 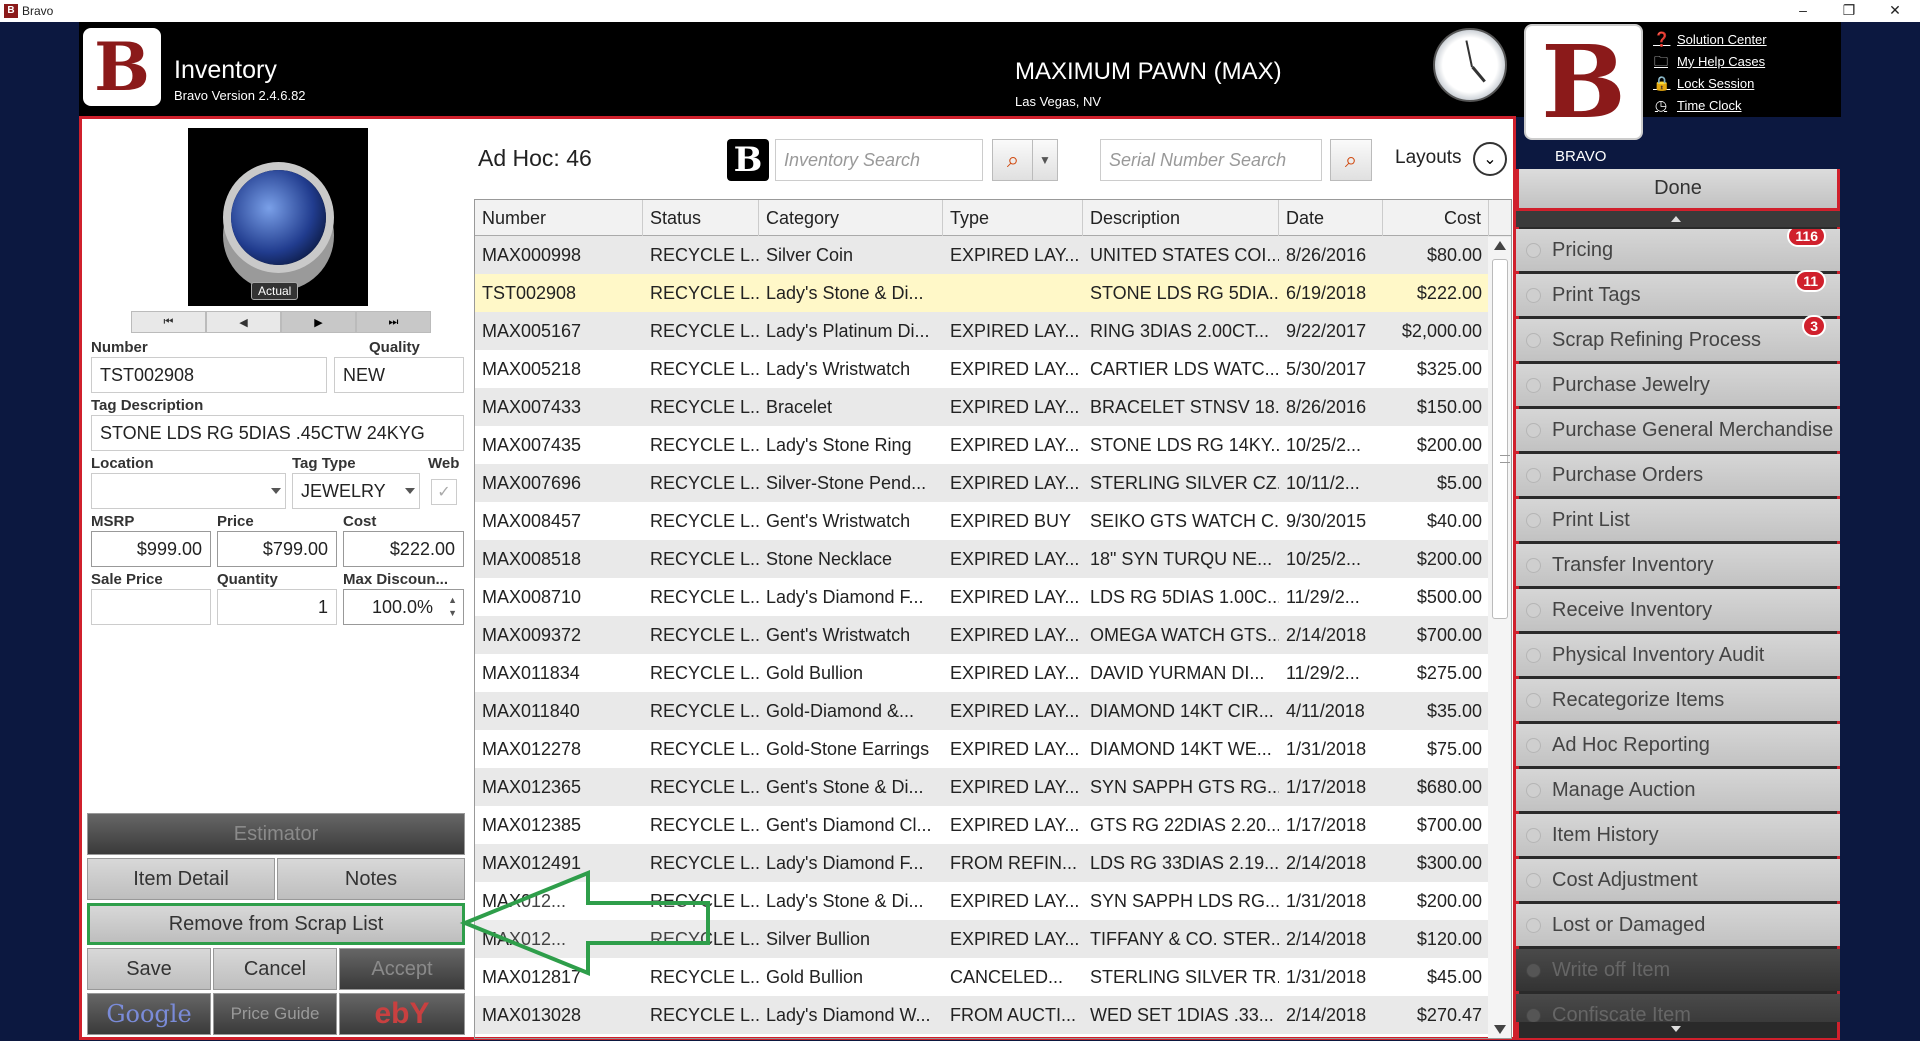 What do you see at coordinates (1013, 218) in the screenshot?
I see `column-header-type: Type` at bounding box center [1013, 218].